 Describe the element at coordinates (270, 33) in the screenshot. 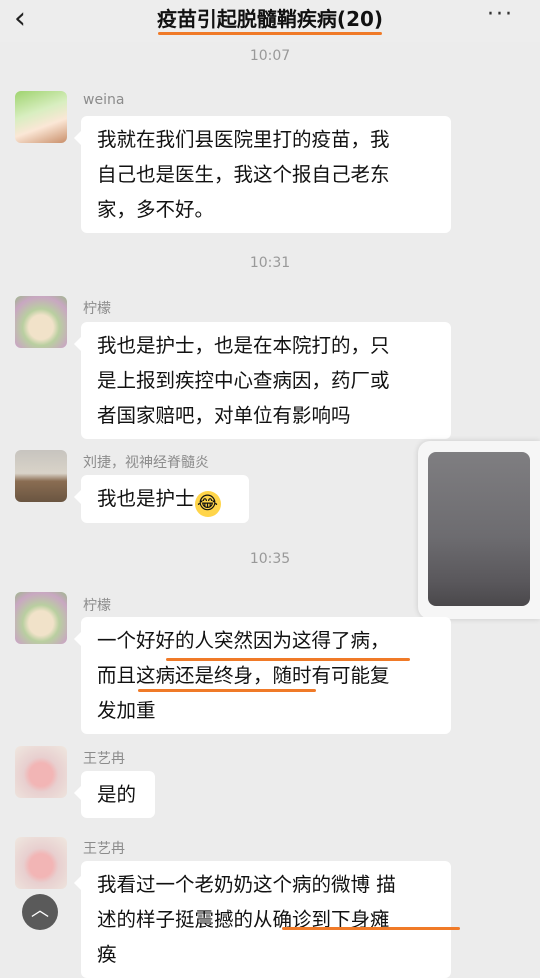

I see `title-annotation-underline` at that location.